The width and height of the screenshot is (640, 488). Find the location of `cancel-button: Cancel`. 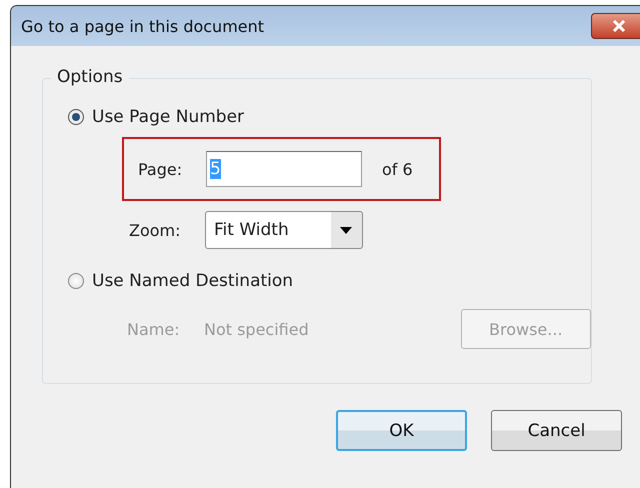

cancel-button: Cancel is located at coordinates (556, 430).